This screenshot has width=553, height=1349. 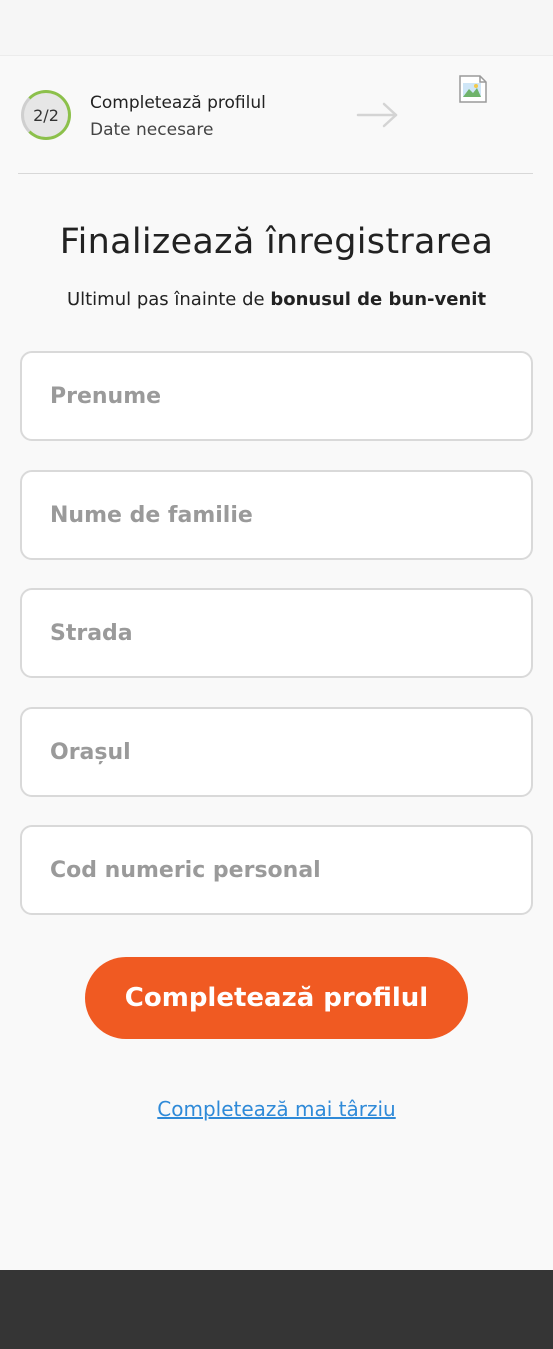 What do you see at coordinates (276, 870) in the screenshot?
I see `cnp-input` at bounding box center [276, 870].